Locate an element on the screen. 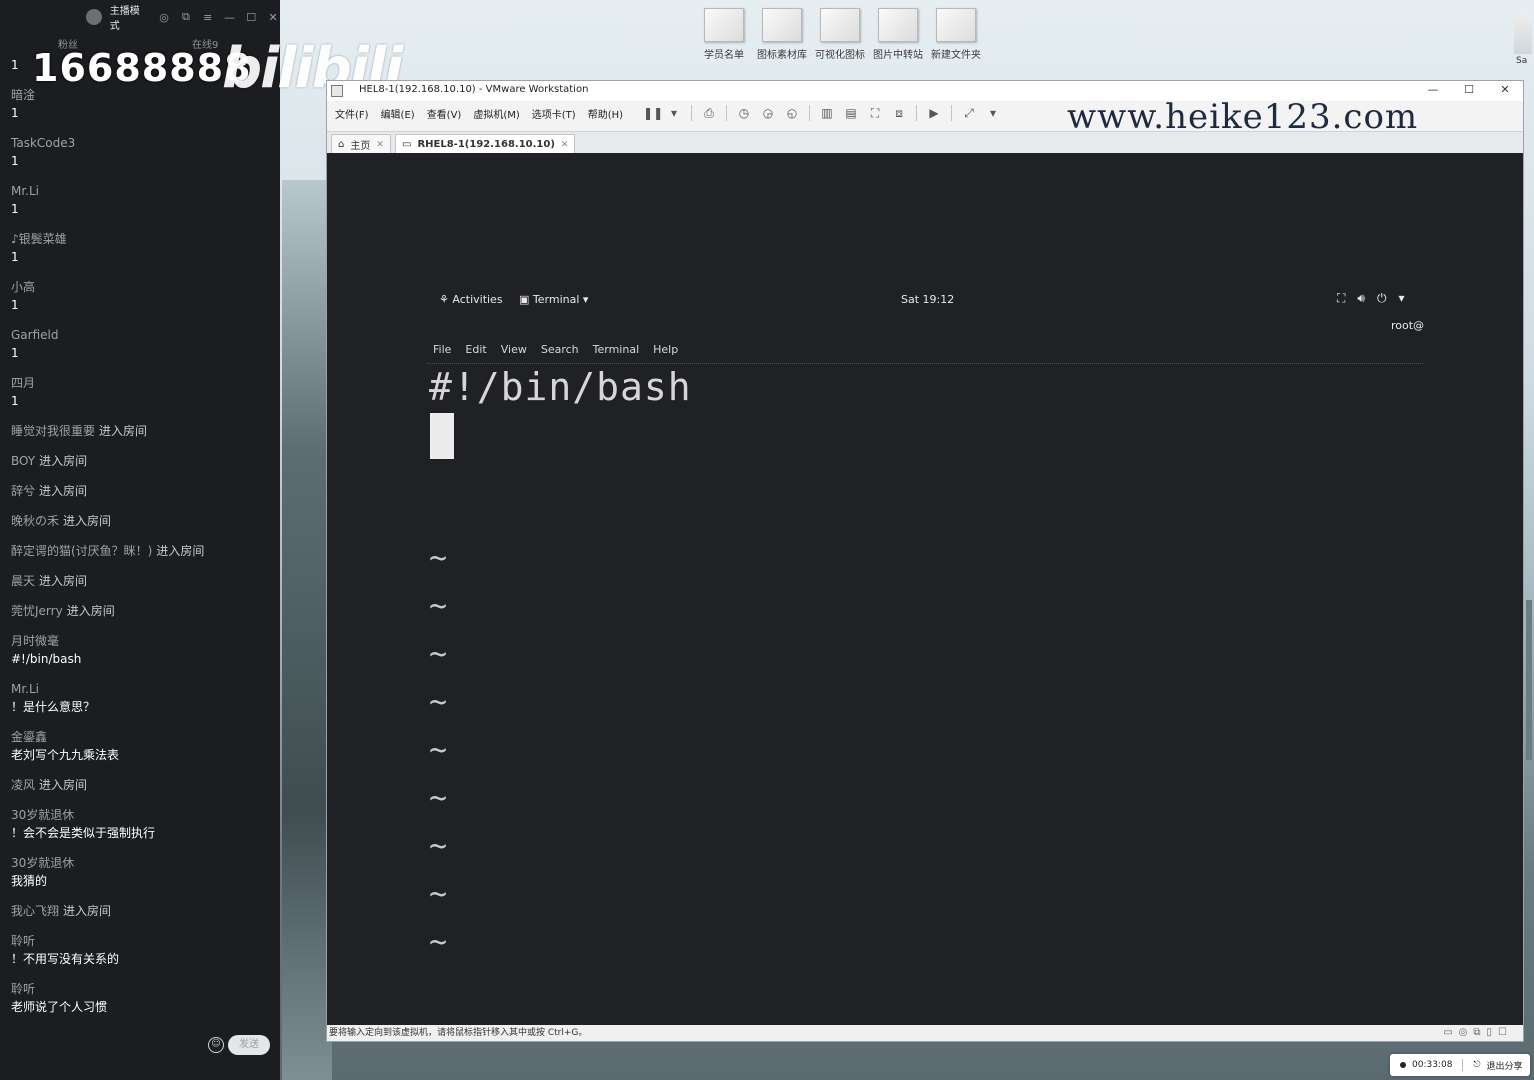 This screenshot has width=1534, height=1080. tab-label: 主页 is located at coordinates (360, 146).